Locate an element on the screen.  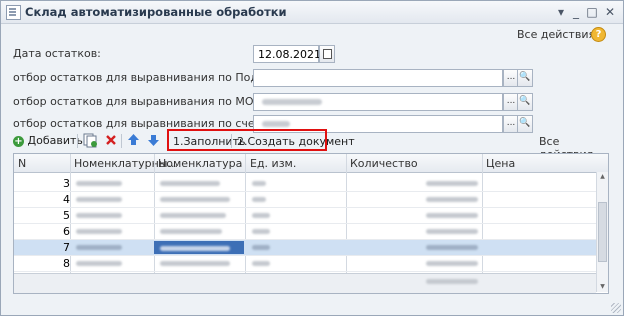
table-row-selected: 7 is located at coordinates (305, 248).